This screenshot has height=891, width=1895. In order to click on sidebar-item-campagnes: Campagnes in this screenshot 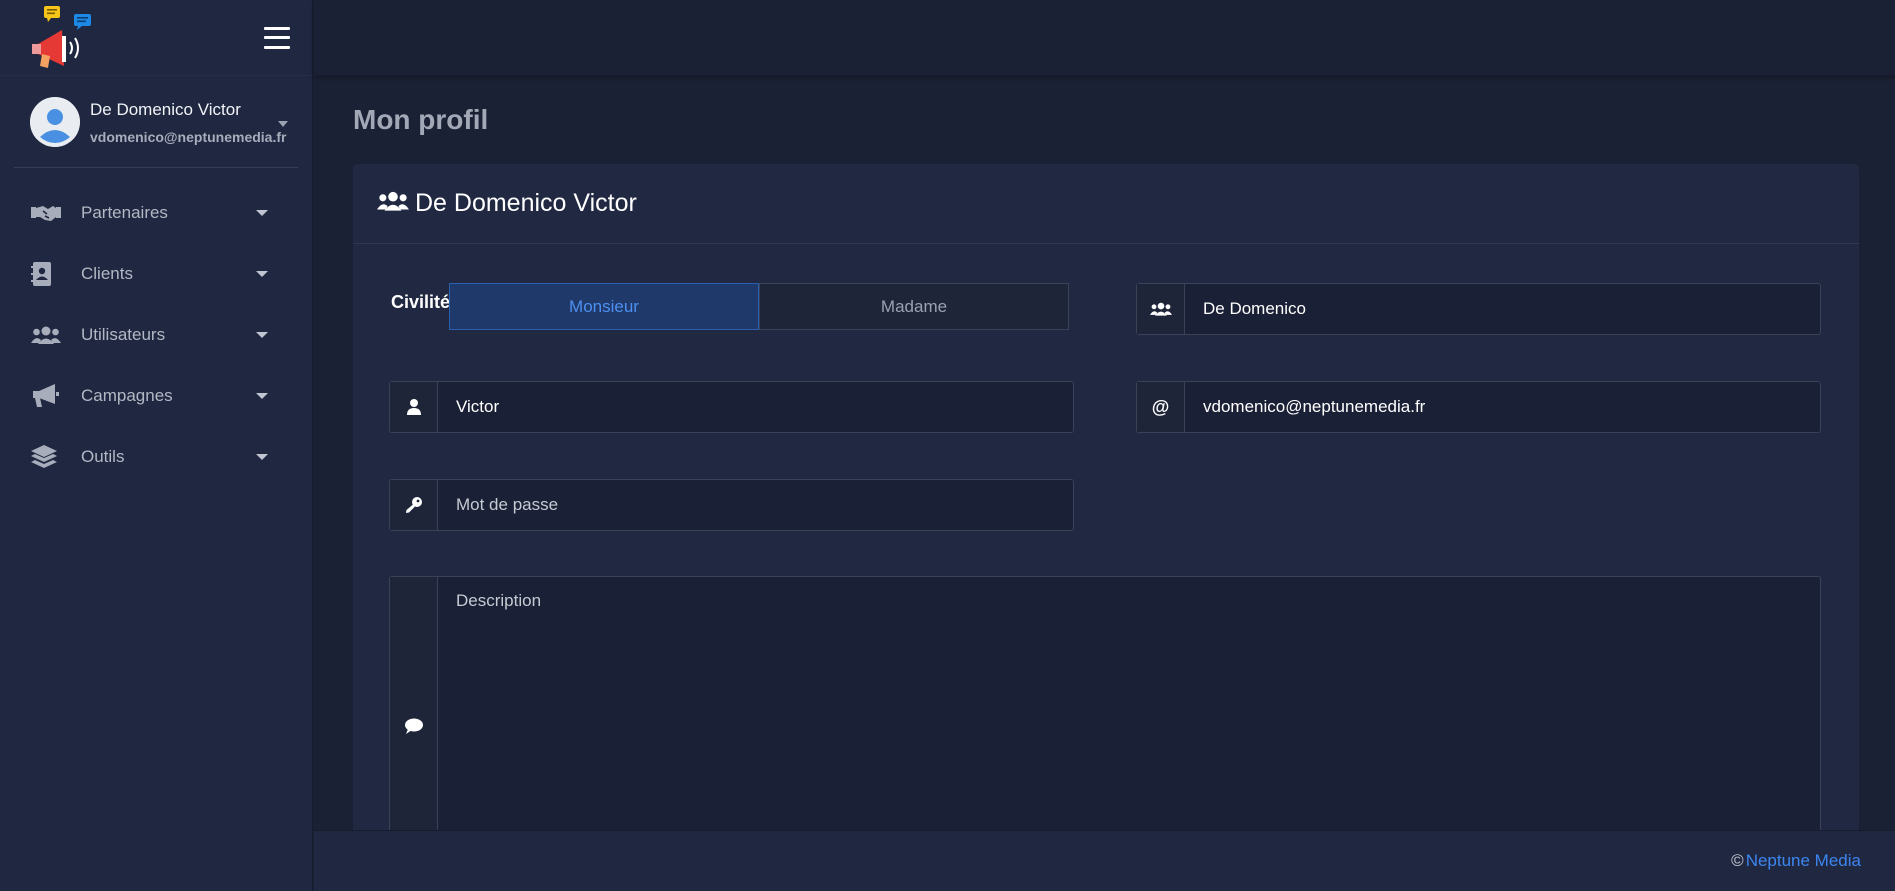, I will do `click(156, 395)`.